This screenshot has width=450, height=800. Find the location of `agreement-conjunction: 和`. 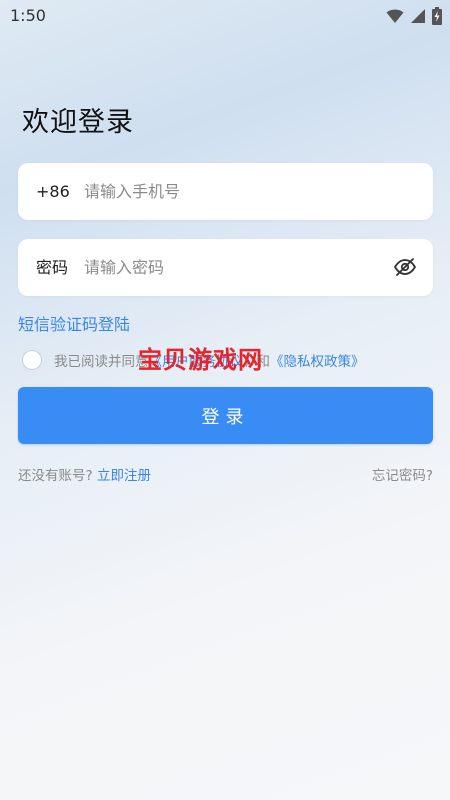

agreement-conjunction: 和 is located at coordinates (263, 362).